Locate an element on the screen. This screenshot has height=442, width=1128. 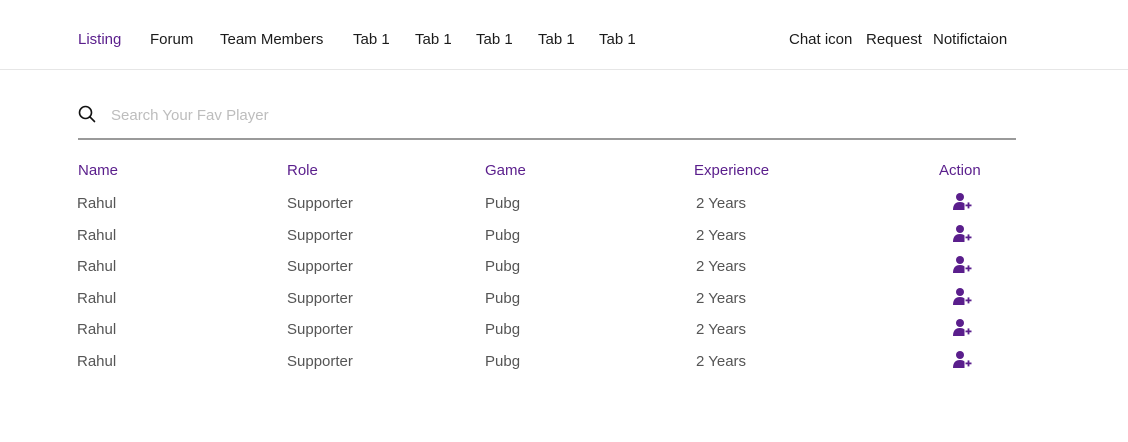
column-header-name: Name is located at coordinates (98, 170).